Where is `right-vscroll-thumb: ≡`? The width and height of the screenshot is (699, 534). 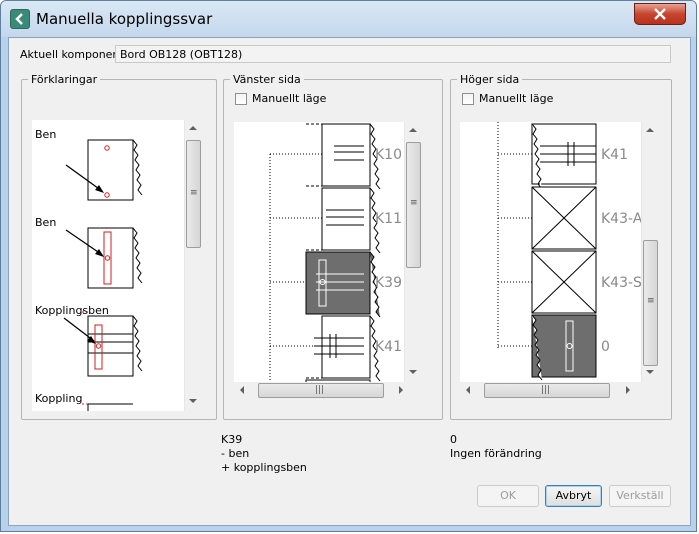
right-vscroll-thumb: ≡ is located at coordinates (650, 303).